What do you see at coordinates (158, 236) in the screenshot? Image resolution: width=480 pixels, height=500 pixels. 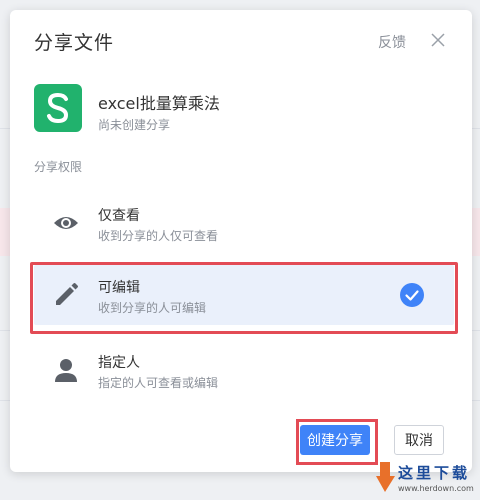 I see `permission-desc: 收到分享的人仅可查看` at bounding box center [158, 236].